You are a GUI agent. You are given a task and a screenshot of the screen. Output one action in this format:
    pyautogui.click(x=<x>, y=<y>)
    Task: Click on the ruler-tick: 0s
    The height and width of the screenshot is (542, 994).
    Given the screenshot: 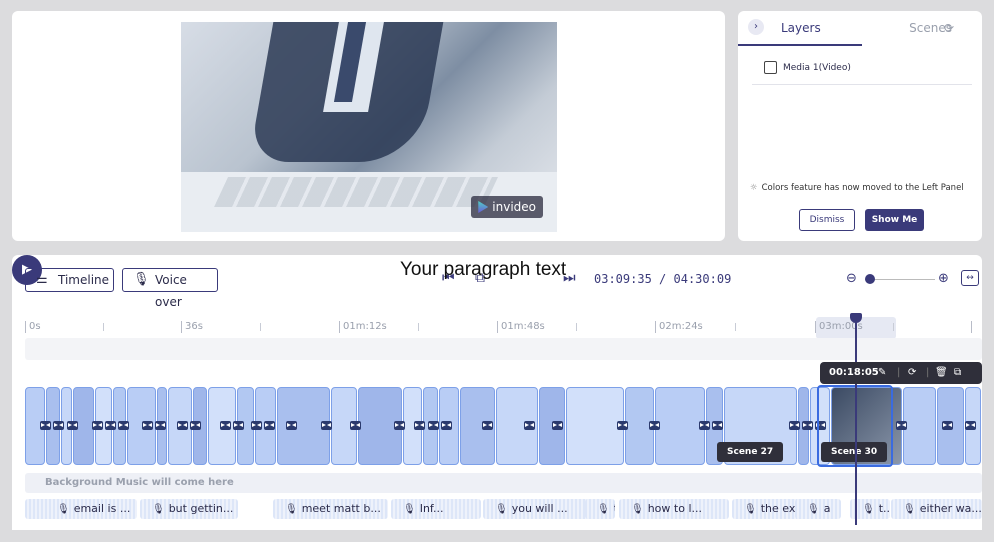 What is the action you would take?
    pyautogui.click(x=33, y=327)
    